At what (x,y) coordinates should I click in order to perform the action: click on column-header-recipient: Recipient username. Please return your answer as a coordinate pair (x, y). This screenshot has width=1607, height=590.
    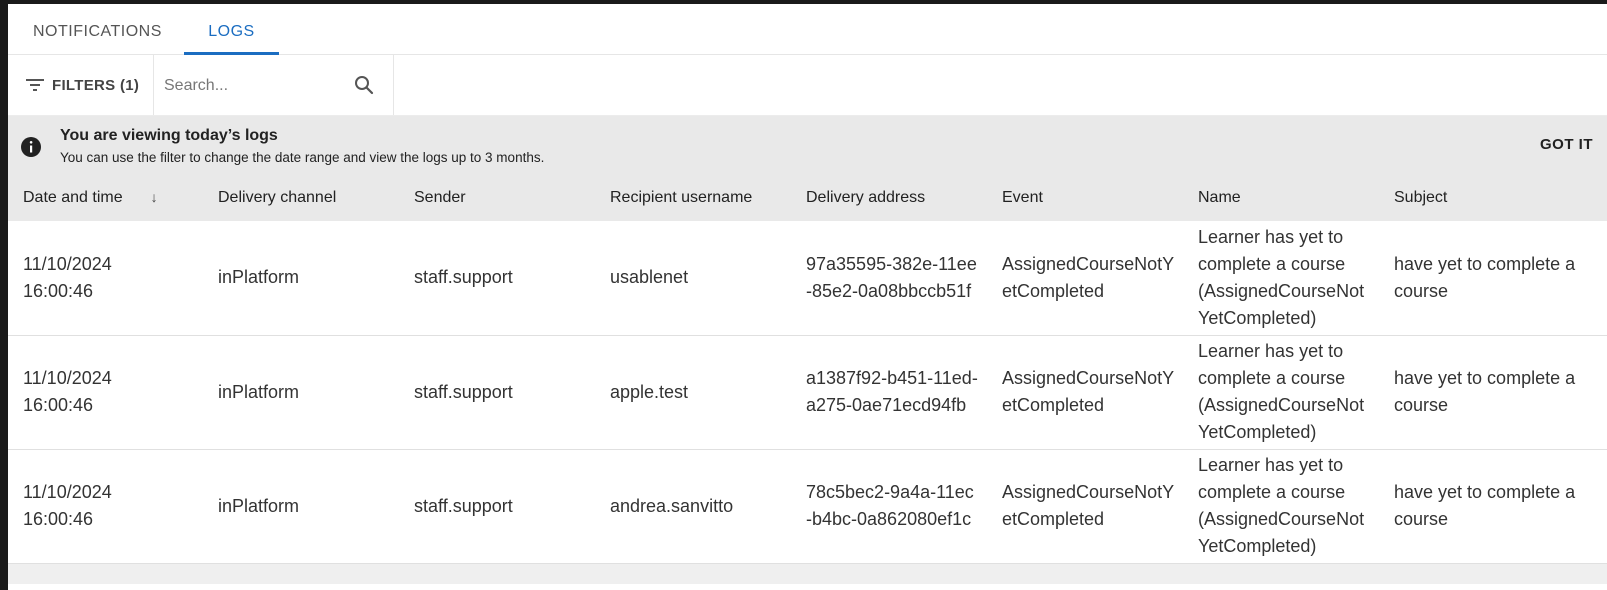
    Looking at the image, I should click on (693, 200).